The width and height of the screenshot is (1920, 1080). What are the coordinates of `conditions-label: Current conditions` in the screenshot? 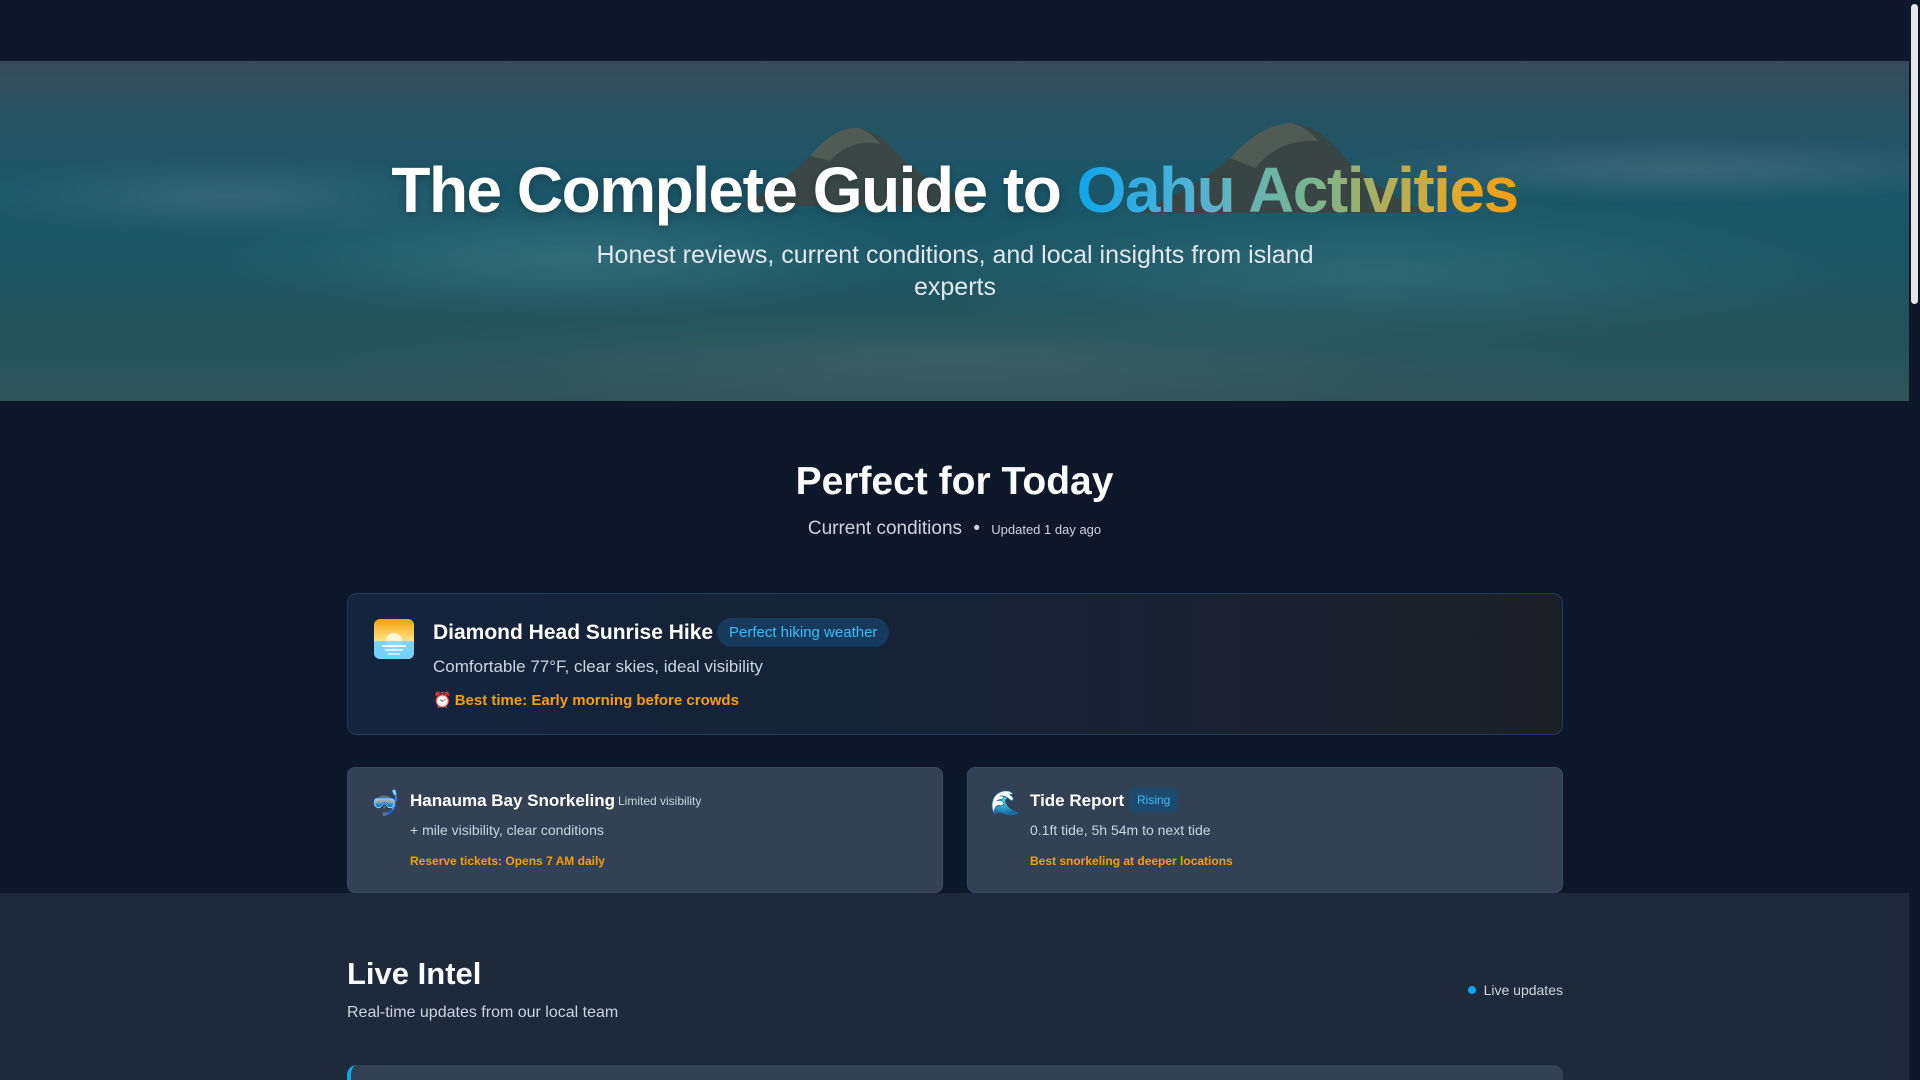 It's located at (885, 528).